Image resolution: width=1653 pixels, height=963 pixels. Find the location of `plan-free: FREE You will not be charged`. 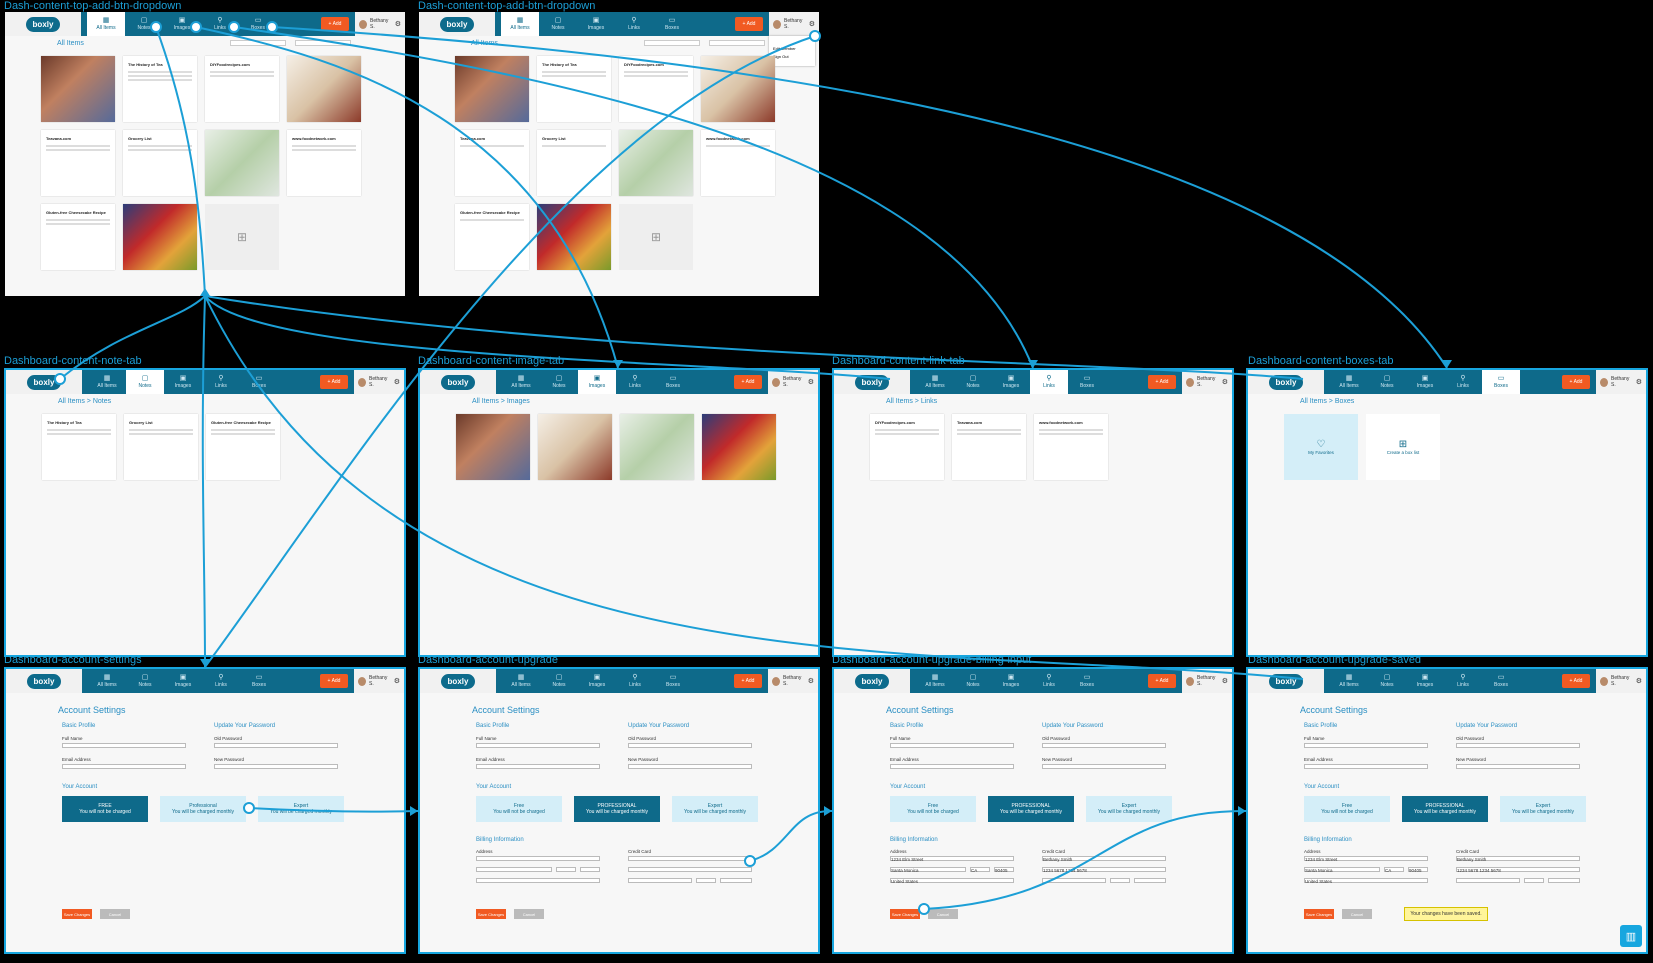

plan-free: FREE You will not be charged is located at coordinates (105, 809).